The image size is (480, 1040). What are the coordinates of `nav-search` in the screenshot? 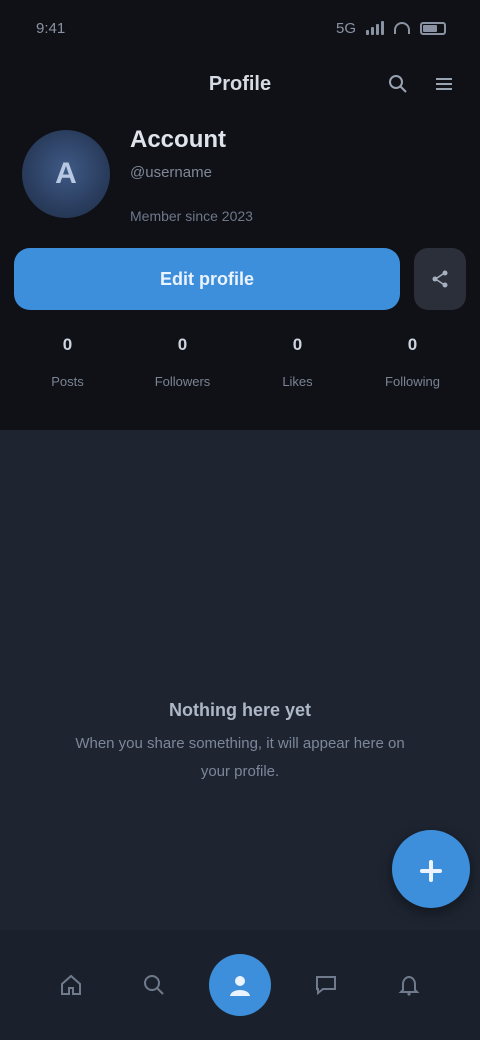 It's located at (154, 985).